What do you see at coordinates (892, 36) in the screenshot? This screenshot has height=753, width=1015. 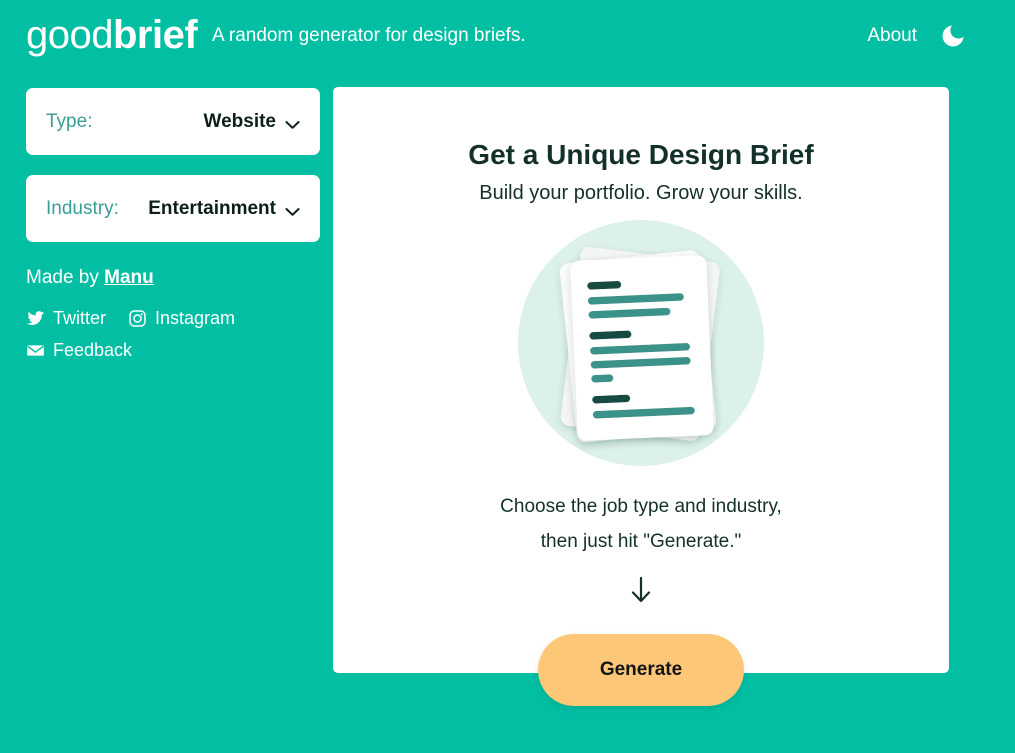 I see `about-link: About` at bounding box center [892, 36].